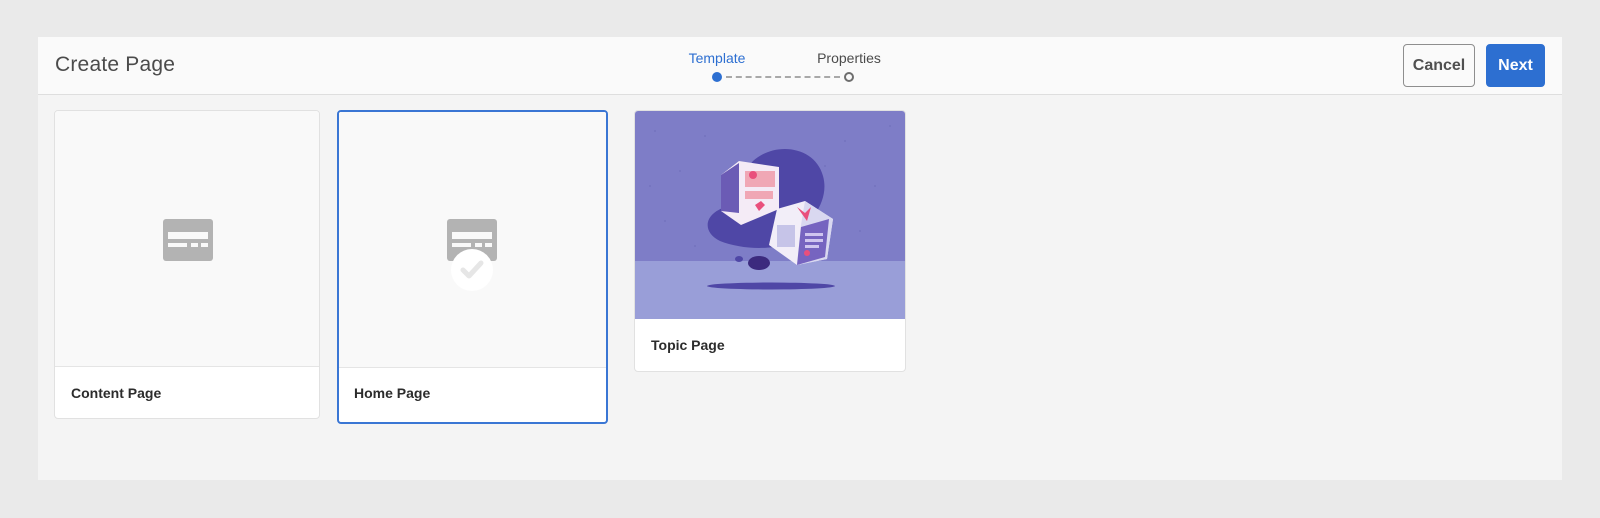  Describe the element at coordinates (1515, 65) in the screenshot. I see `next-button: Next` at that location.